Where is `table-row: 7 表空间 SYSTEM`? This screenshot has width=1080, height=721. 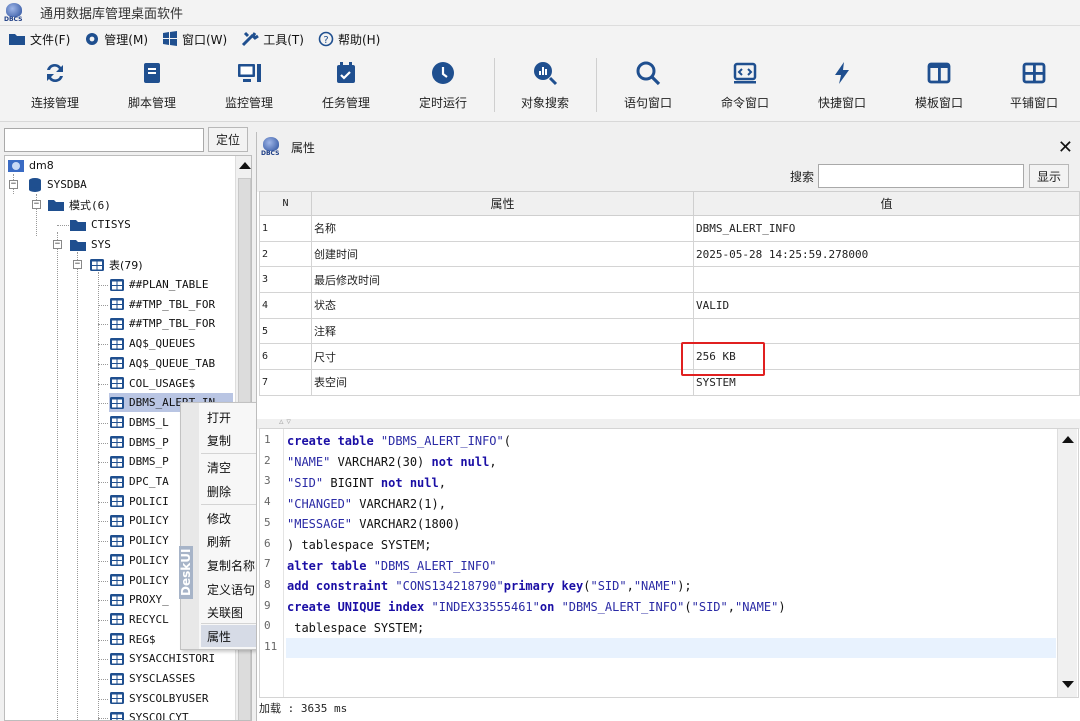
table-row: 7 表空间 SYSTEM is located at coordinates (669, 382).